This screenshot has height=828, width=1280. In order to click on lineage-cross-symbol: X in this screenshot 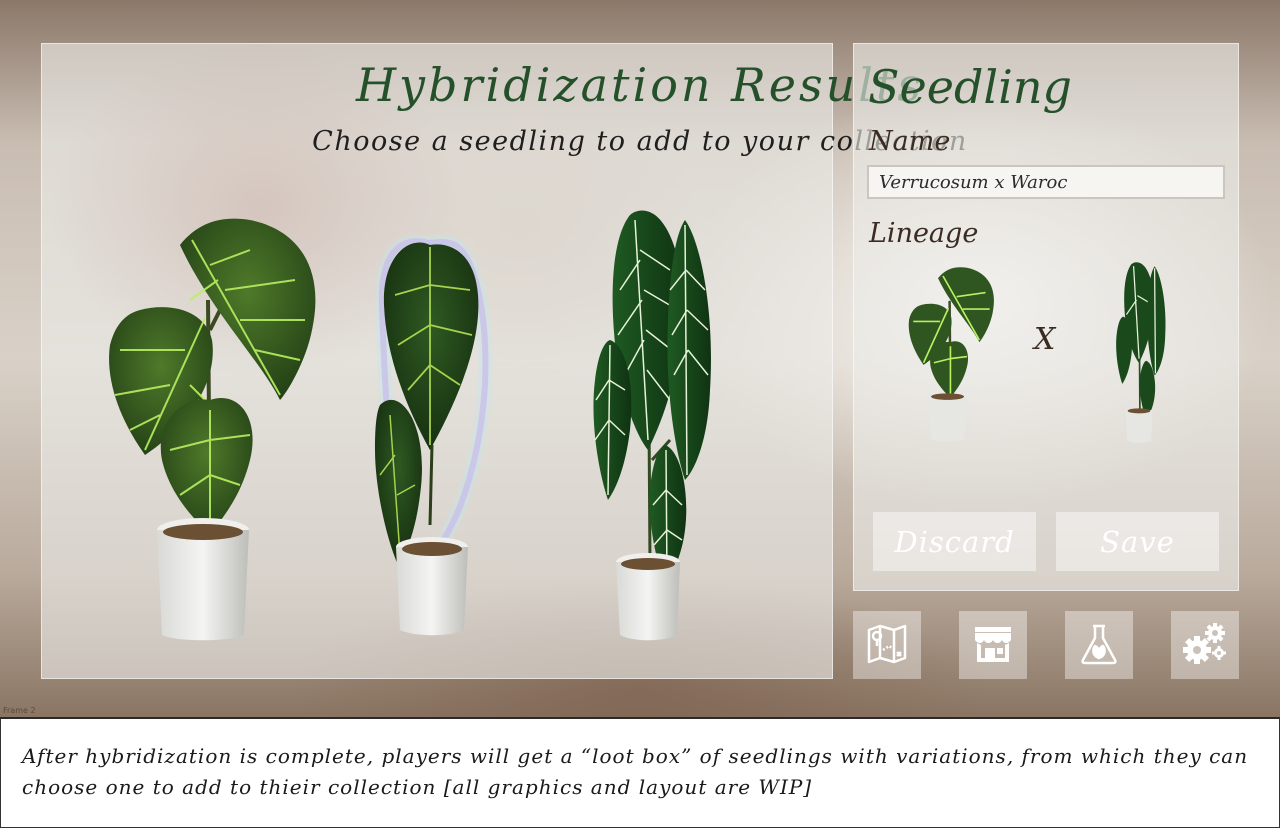, I will do `click(1045, 339)`.